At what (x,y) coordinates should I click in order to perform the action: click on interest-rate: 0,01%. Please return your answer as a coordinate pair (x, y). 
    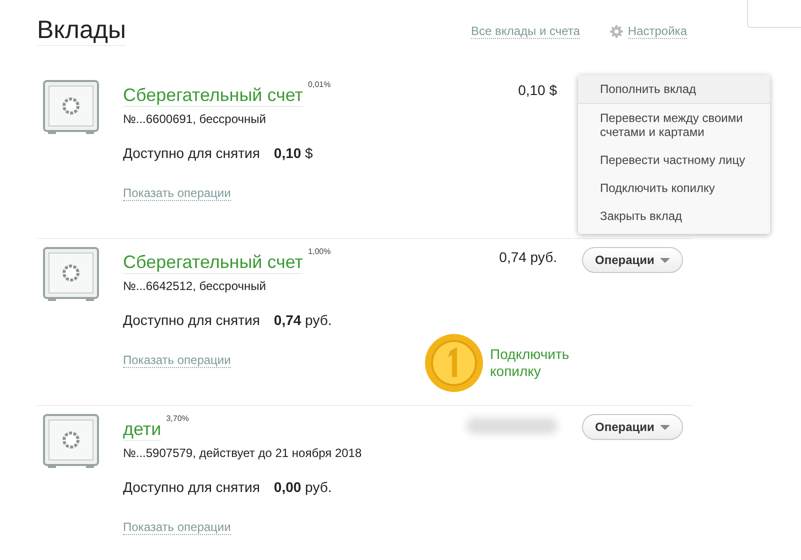
    Looking at the image, I should click on (319, 84).